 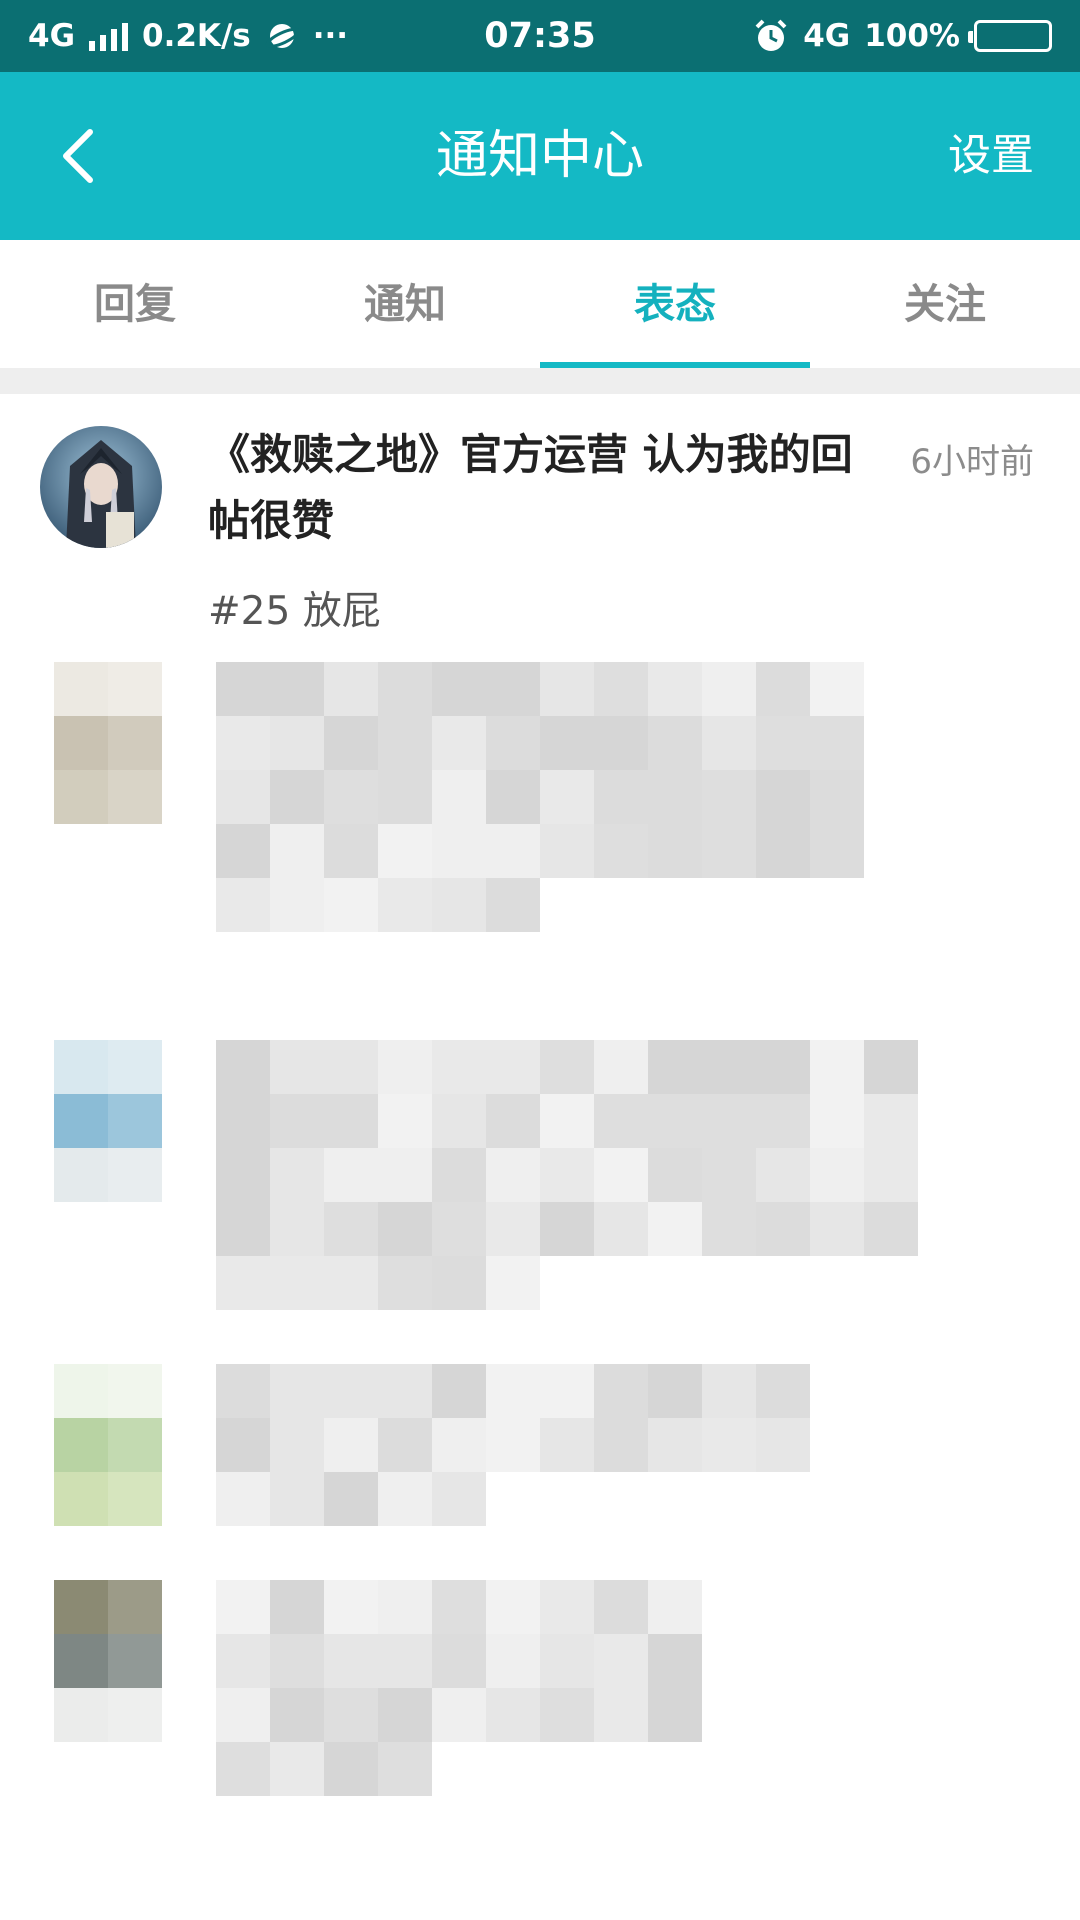 I want to click on settings-button: 设置, so click(x=991, y=156).